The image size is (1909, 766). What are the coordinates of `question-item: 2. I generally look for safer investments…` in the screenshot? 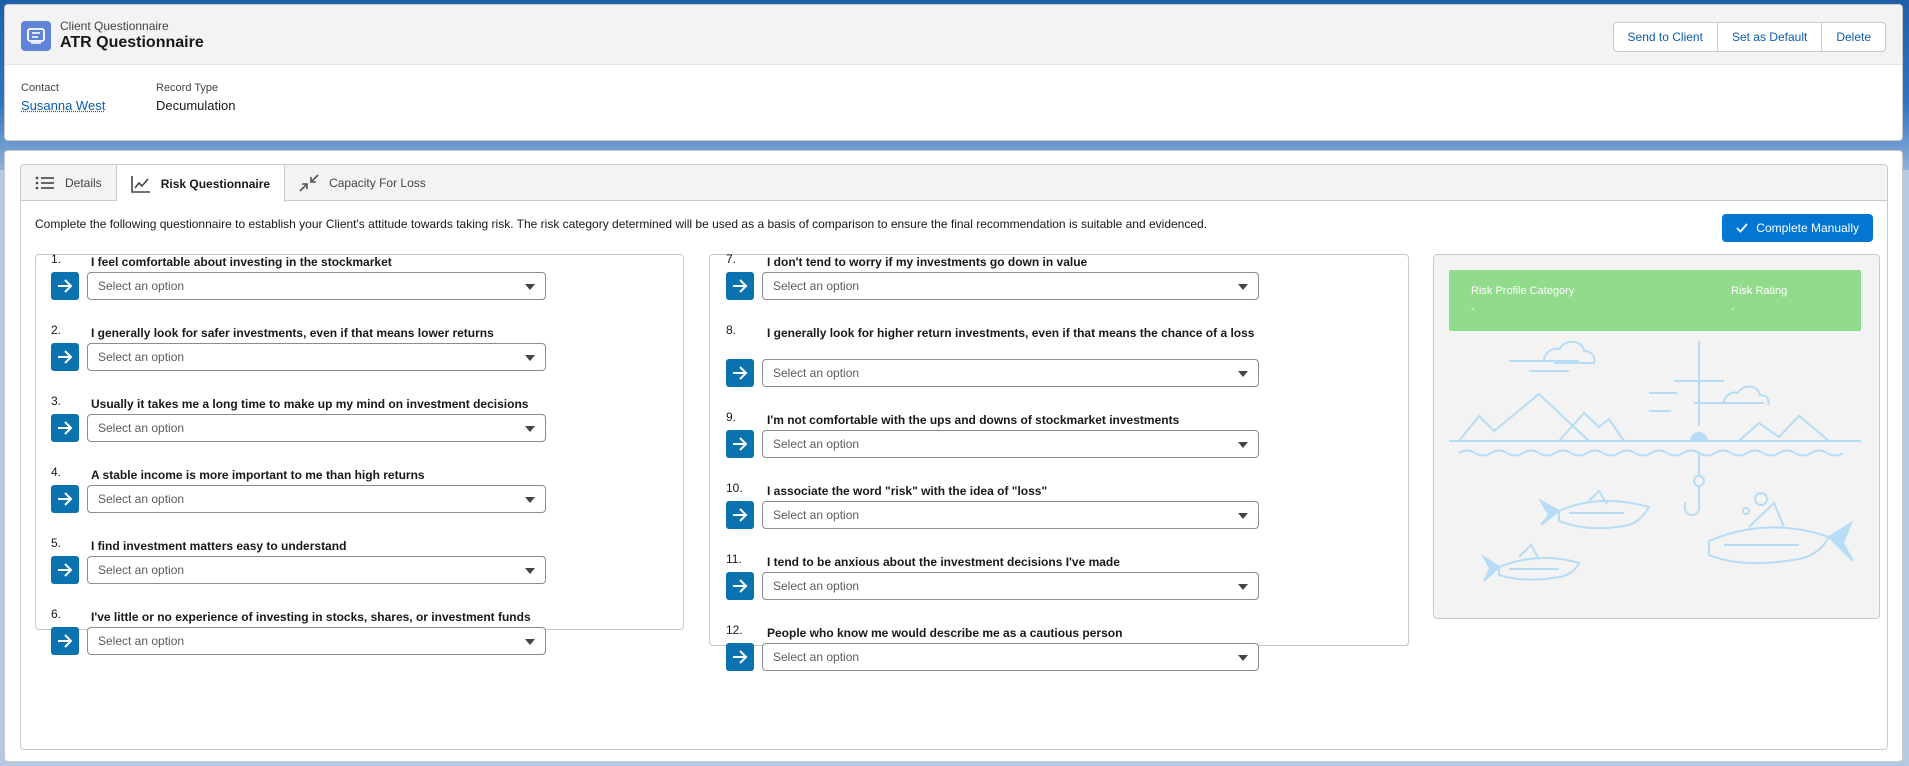 It's located at (300, 350).